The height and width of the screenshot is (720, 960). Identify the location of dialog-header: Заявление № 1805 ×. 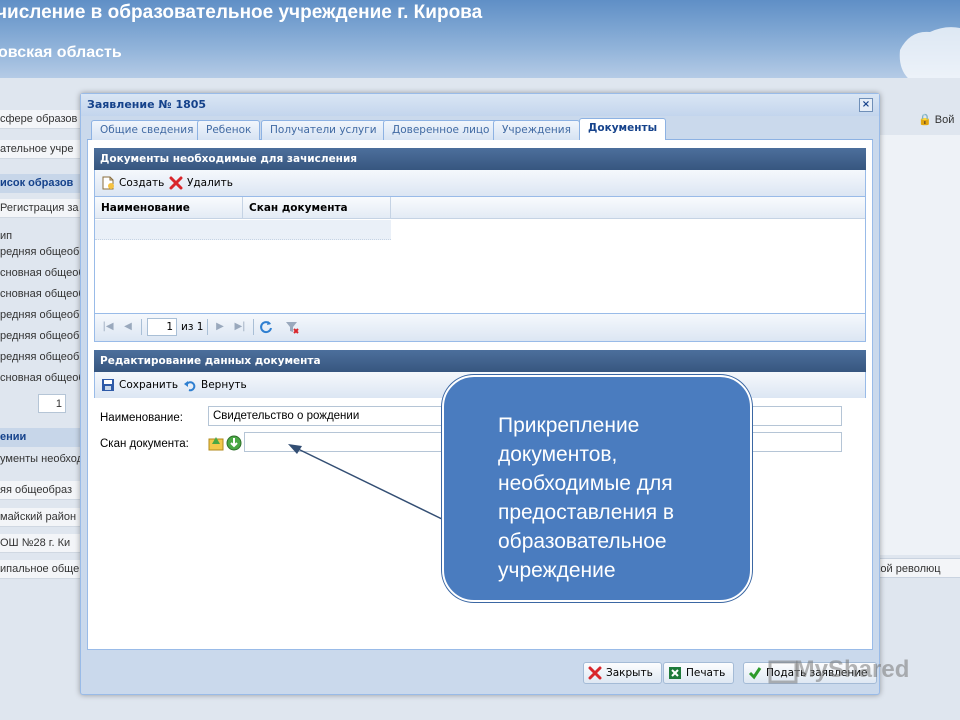
(480, 105).